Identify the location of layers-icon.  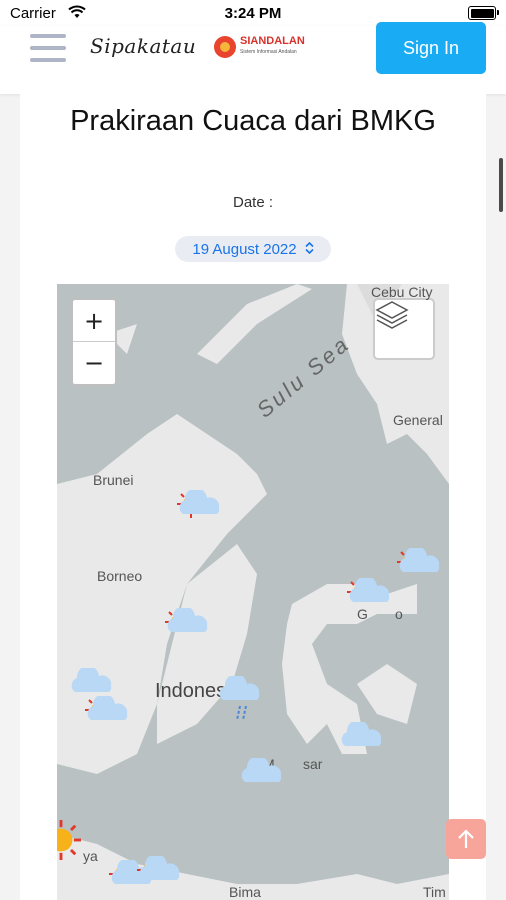
(404, 329).